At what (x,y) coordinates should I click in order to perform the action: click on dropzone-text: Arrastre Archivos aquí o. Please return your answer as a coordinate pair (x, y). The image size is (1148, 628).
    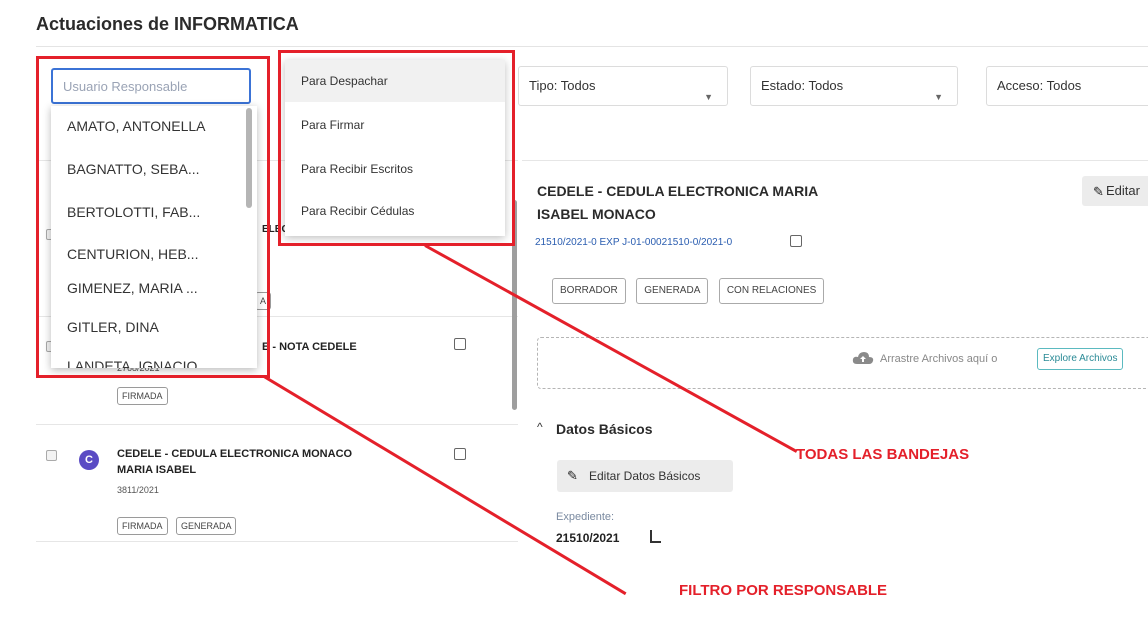
    Looking at the image, I should click on (939, 359).